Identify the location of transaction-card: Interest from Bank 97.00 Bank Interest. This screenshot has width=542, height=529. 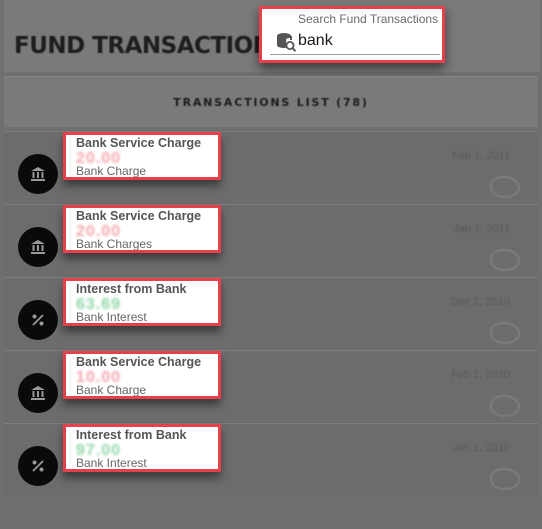
(142, 448).